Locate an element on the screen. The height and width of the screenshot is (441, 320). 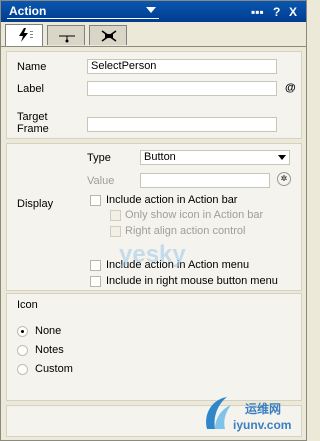
only-icon-label: Only show icon in Action bar is located at coordinates (194, 215).